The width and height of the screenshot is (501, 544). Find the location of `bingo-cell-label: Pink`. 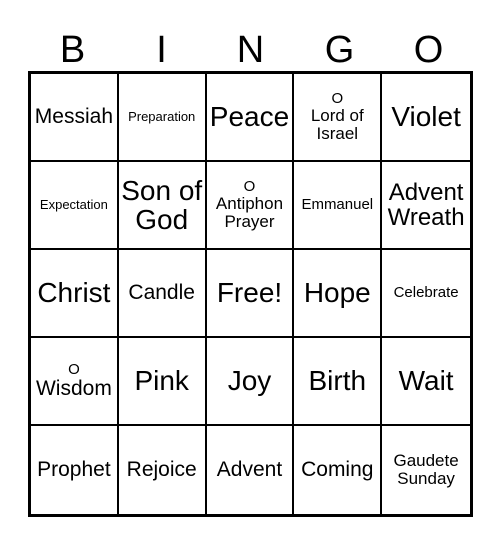

bingo-cell-label: Pink is located at coordinates (161, 381).